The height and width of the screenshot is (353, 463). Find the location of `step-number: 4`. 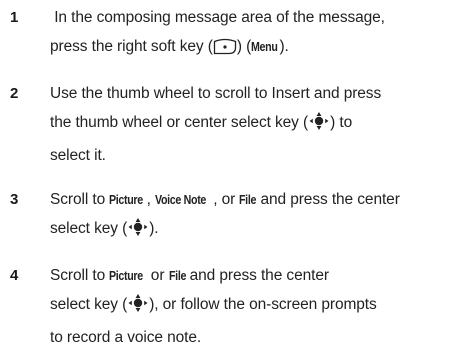

step-number: 4 is located at coordinates (14, 275).